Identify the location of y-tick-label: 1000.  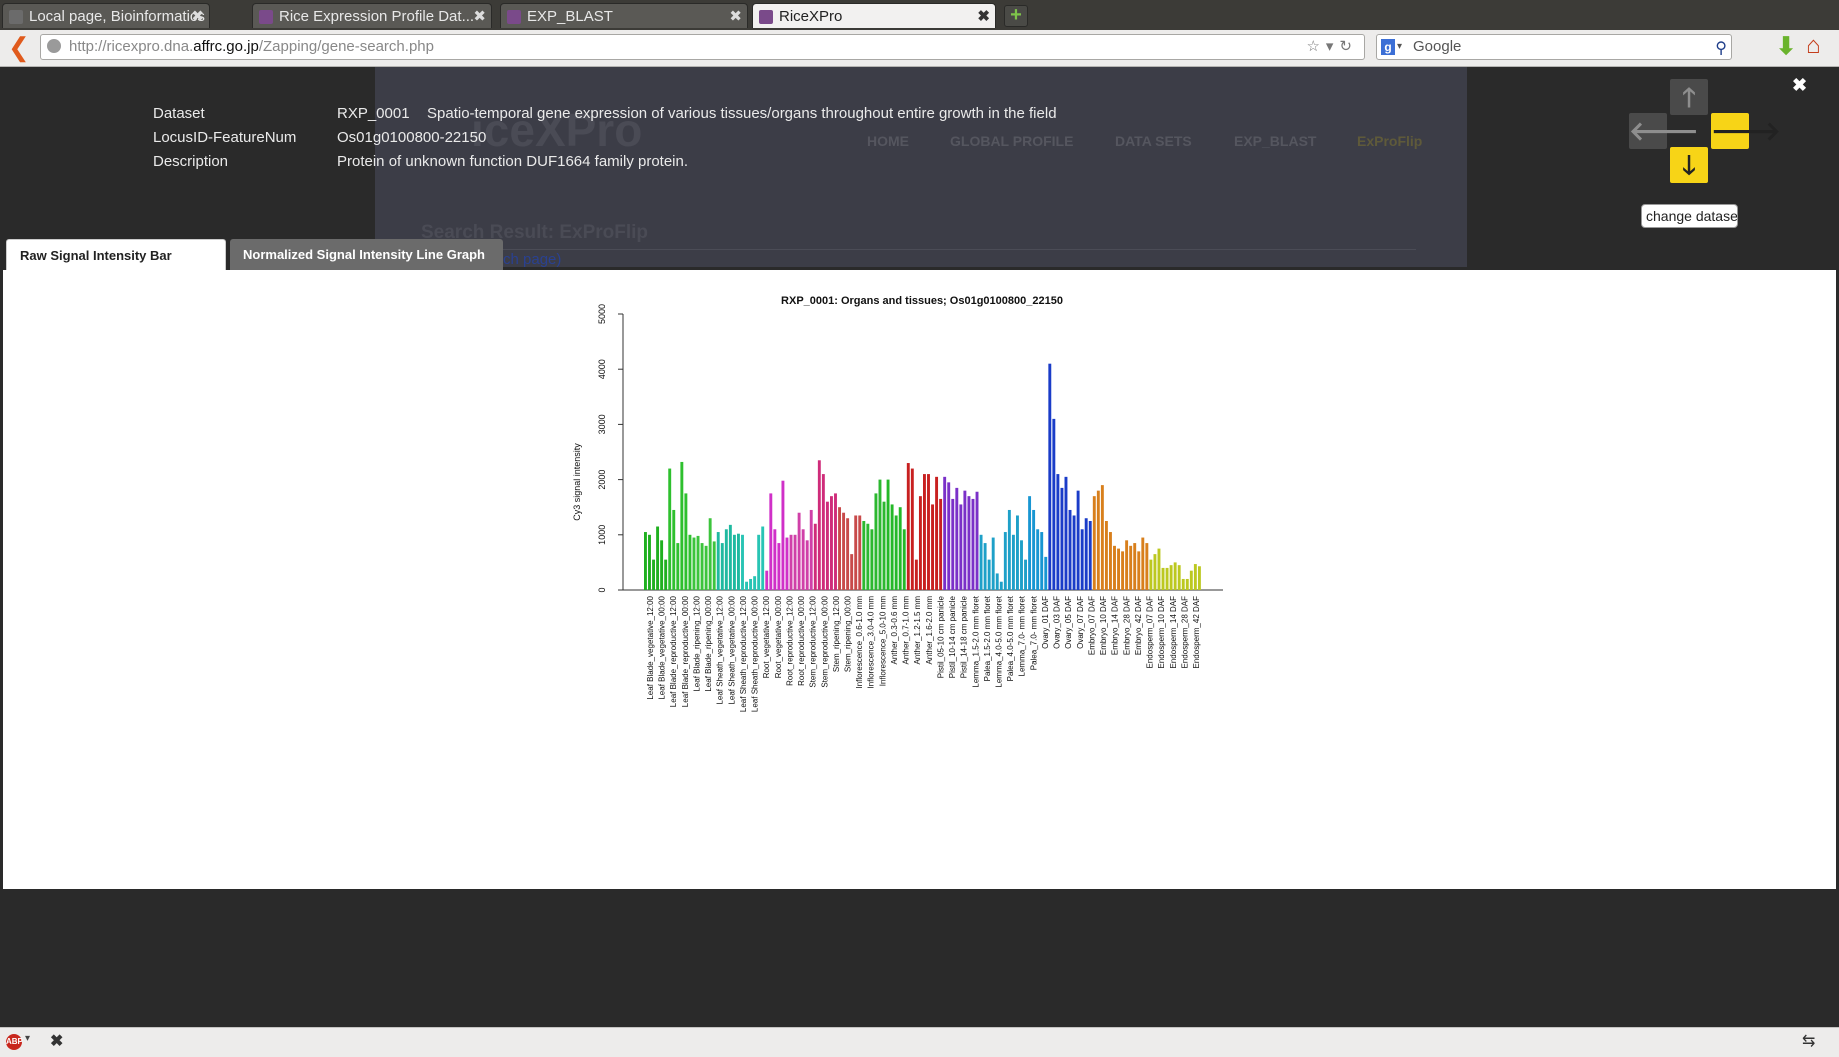
(602, 535).